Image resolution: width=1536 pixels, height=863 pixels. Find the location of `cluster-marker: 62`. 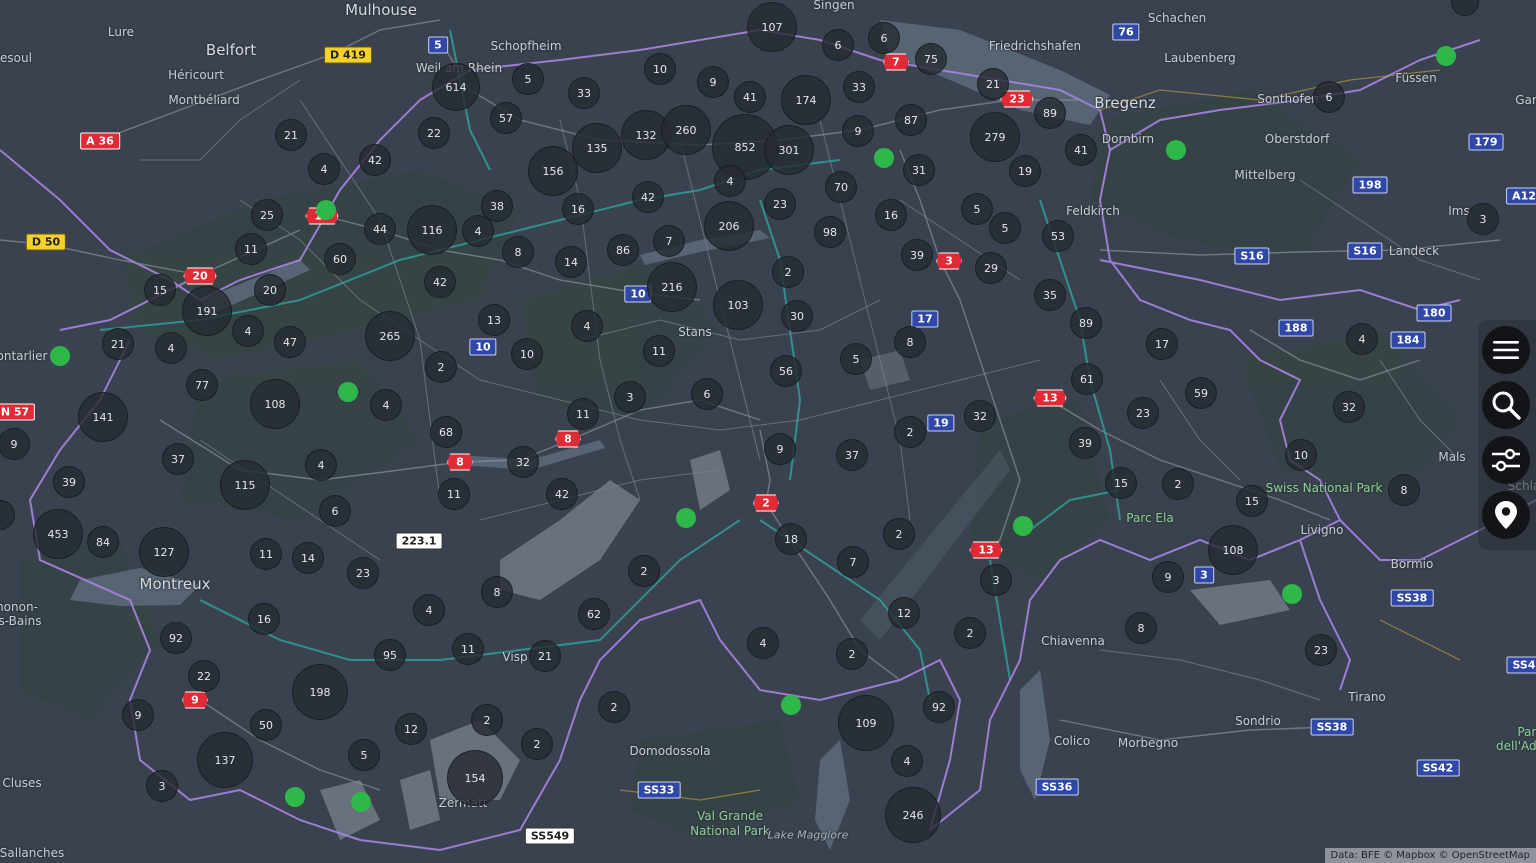

cluster-marker: 62 is located at coordinates (594, 614).